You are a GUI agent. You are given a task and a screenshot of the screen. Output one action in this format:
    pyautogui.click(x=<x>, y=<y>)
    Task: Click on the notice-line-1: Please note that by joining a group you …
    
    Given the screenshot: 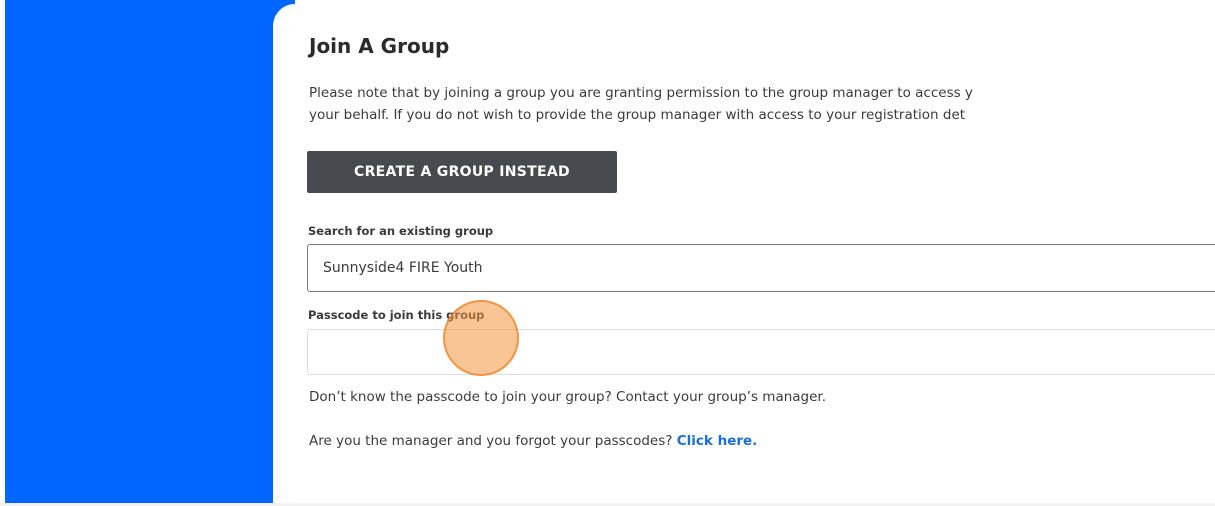 What is the action you would take?
    pyautogui.click(x=641, y=93)
    